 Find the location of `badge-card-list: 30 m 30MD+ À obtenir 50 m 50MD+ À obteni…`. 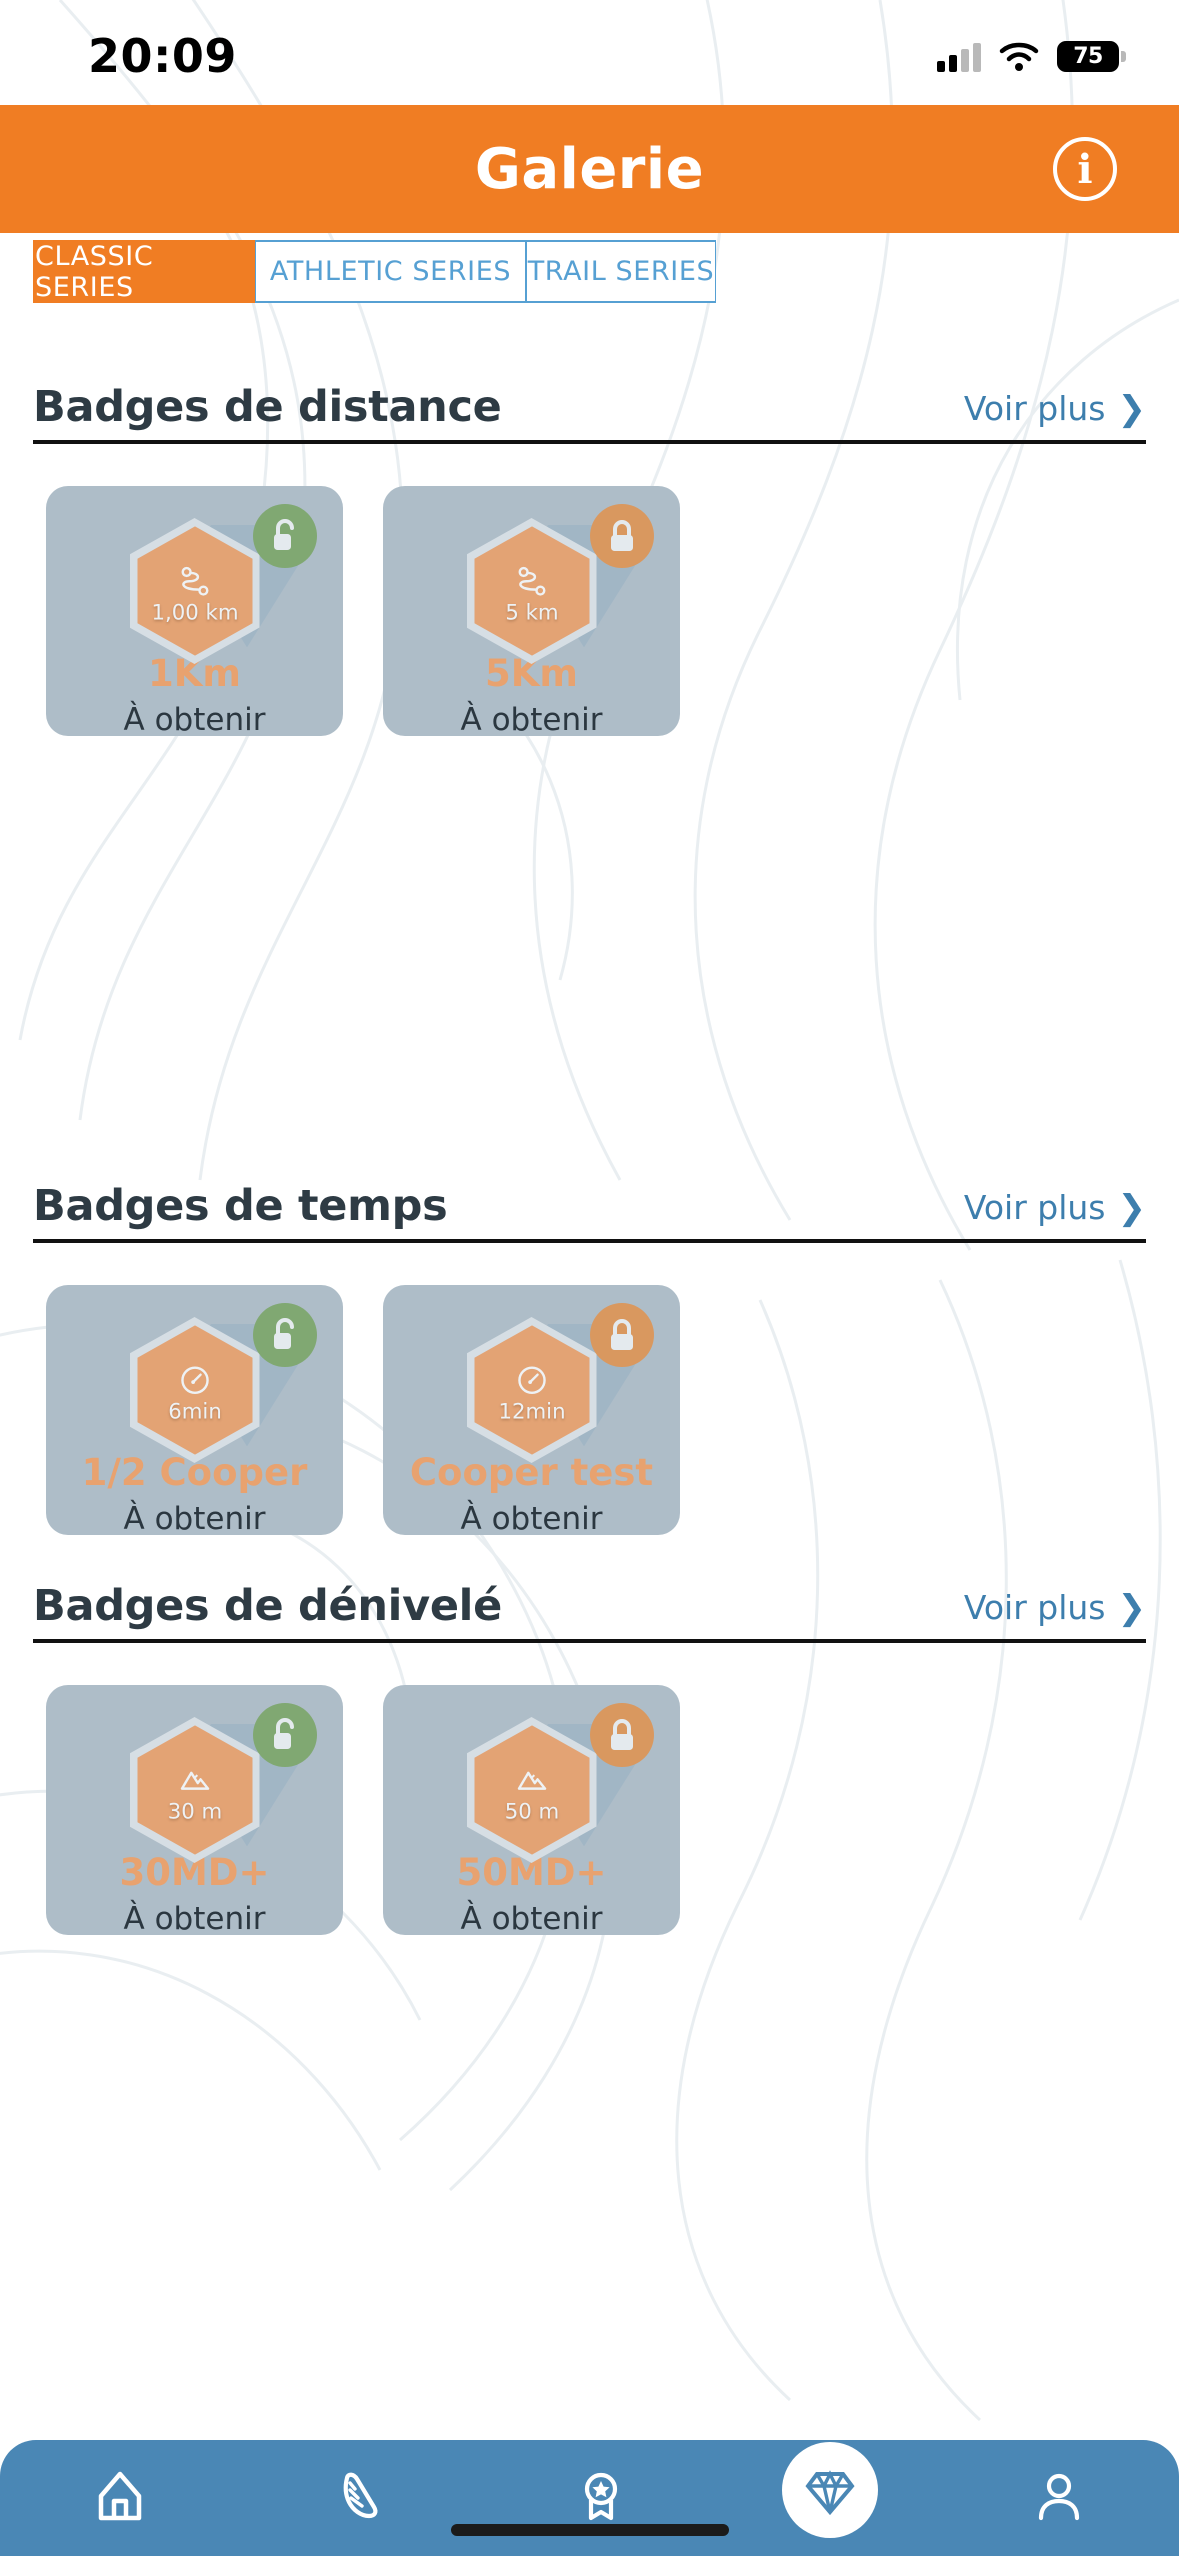

badge-card-list: 30 m 30MD+ À obtenir 50 m 50MD+ À obteni… is located at coordinates (589, 1810).